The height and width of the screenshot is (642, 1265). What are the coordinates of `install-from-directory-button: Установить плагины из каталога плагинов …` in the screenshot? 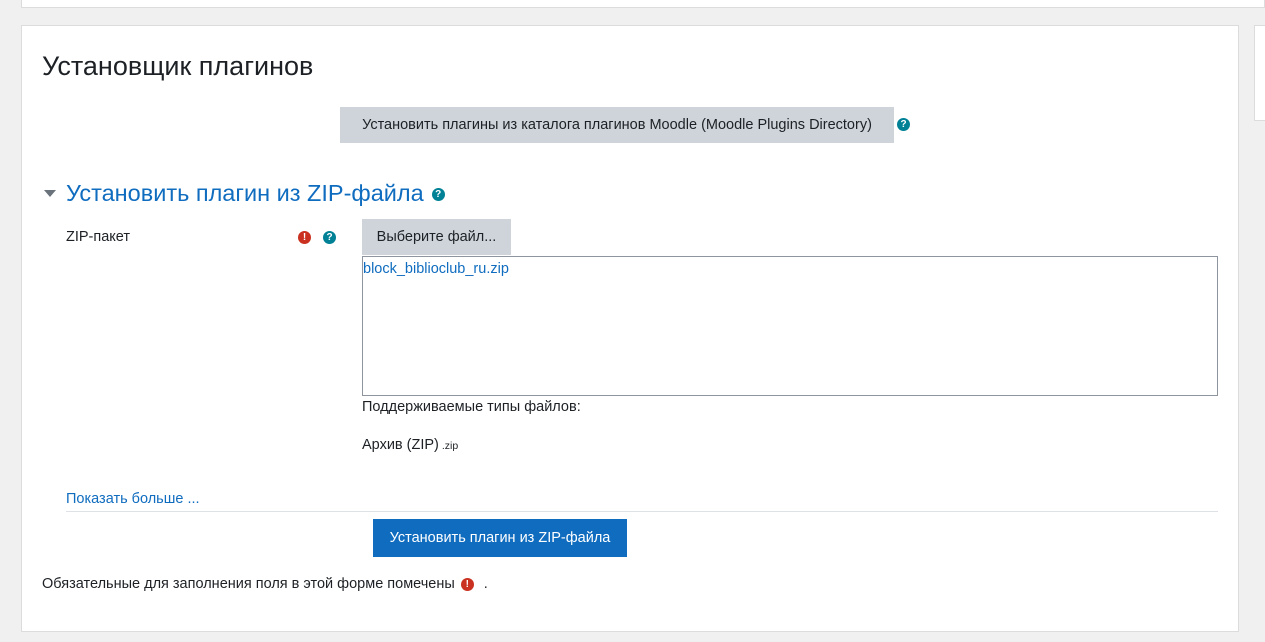 It's located at (617, 125).